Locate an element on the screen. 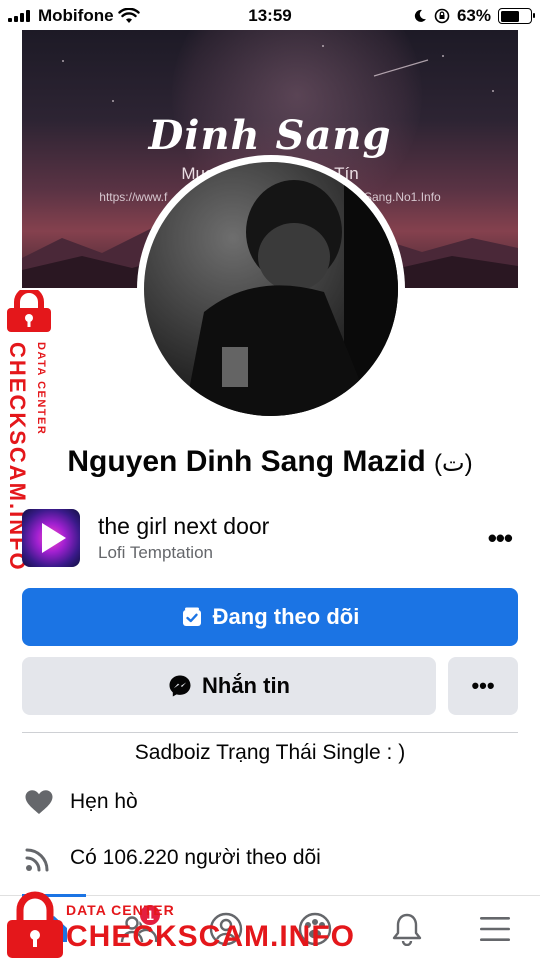  profile-name: Nguyen Dinh Sang Mazid (ت) is located at coordinates (270, 462).